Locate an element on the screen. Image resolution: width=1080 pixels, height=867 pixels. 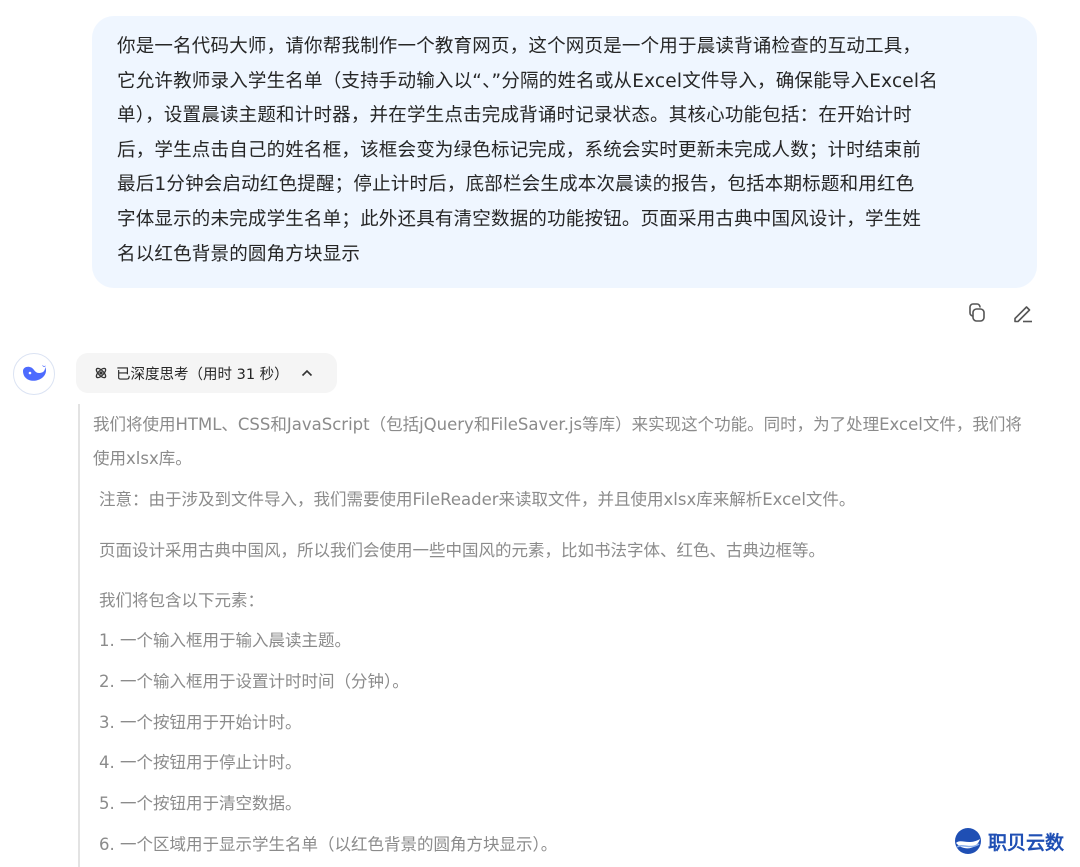
watermark: 职贝云数 is located at coordinates (1008, 841).